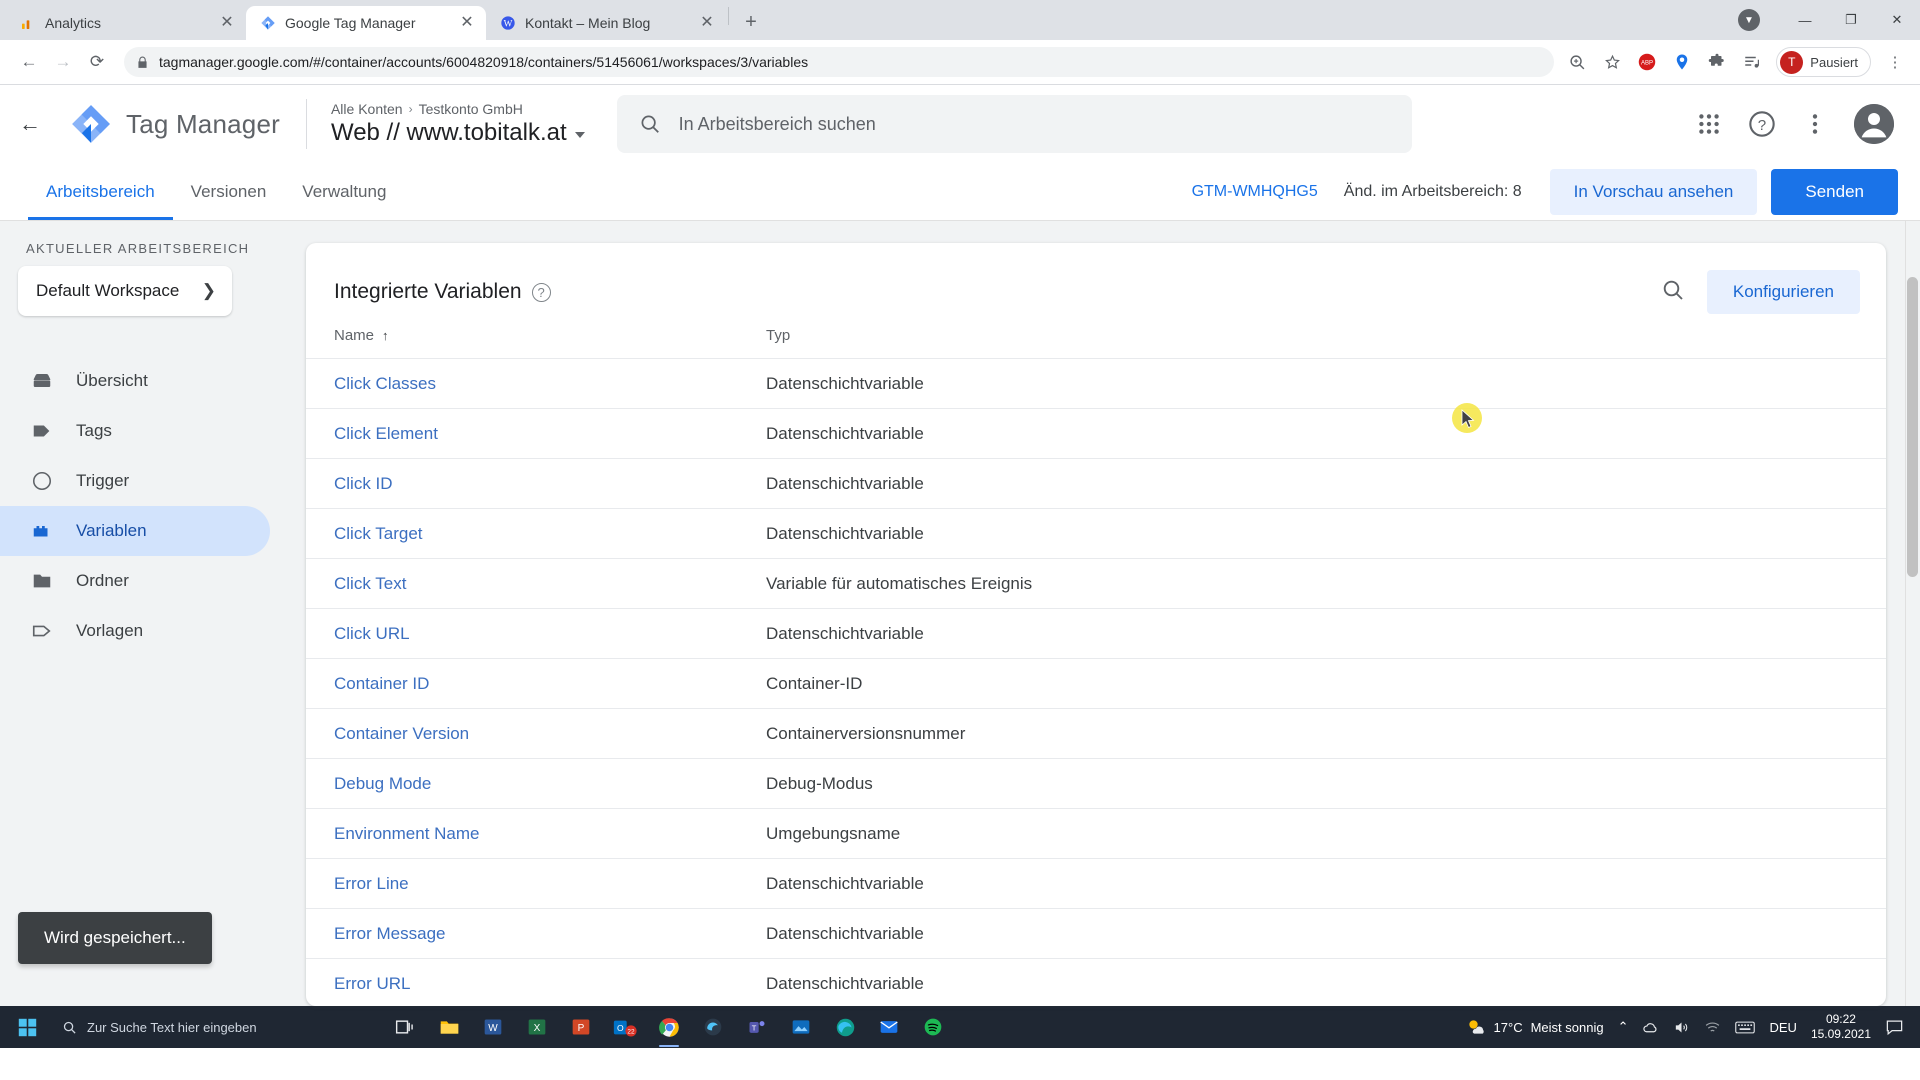 Image resolution: width=1920 pixels, height=1080 pixels. I want to click on maximize-button: ❐, so click(1851, 20).